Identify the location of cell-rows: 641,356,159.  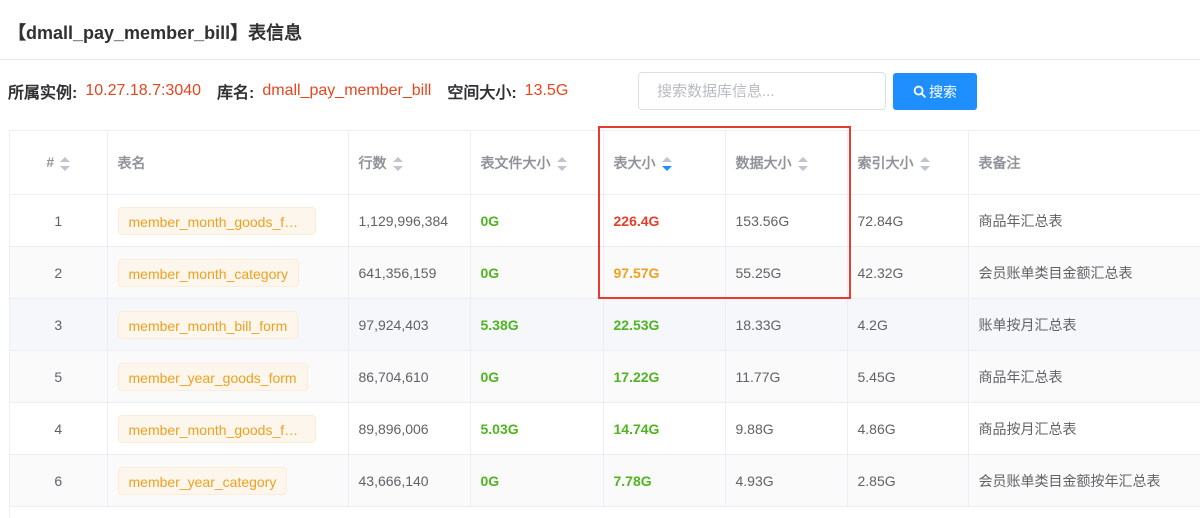
(409, 272).